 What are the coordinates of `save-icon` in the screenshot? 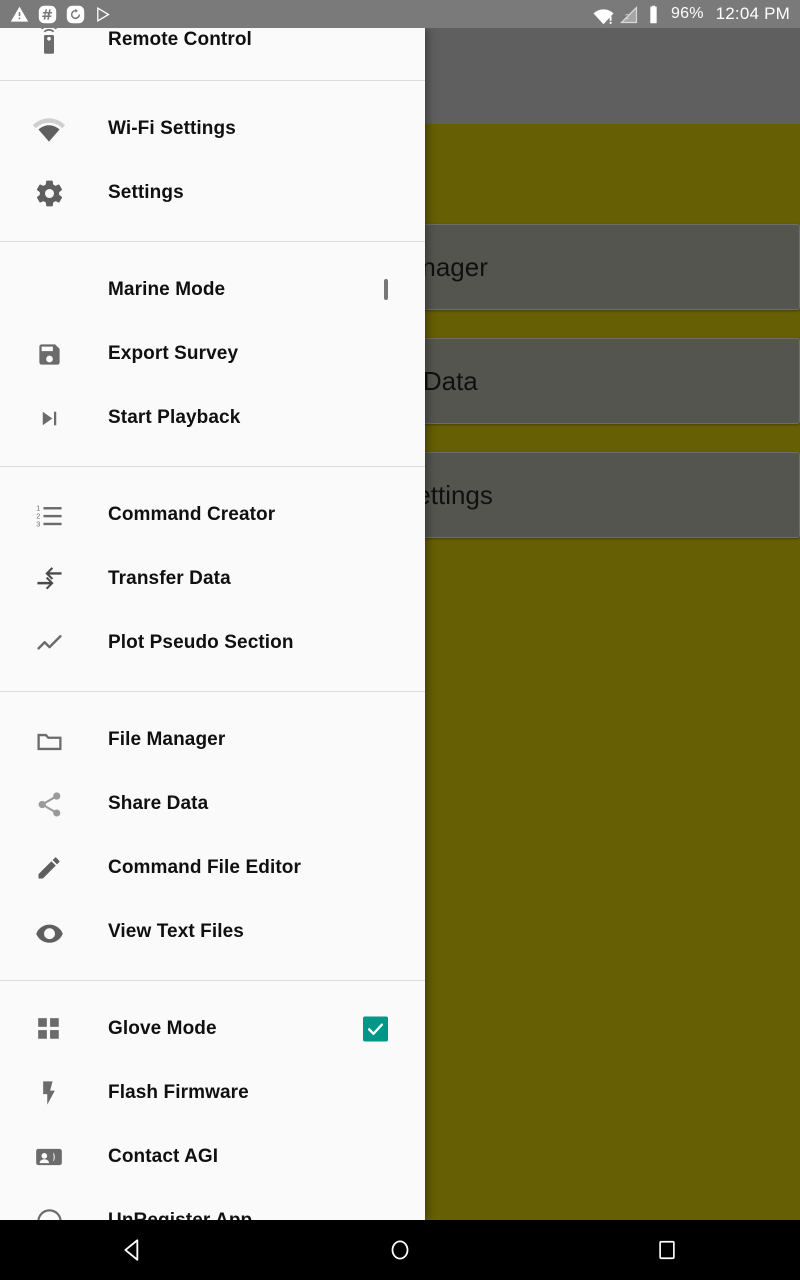 It's located at (49, 354).